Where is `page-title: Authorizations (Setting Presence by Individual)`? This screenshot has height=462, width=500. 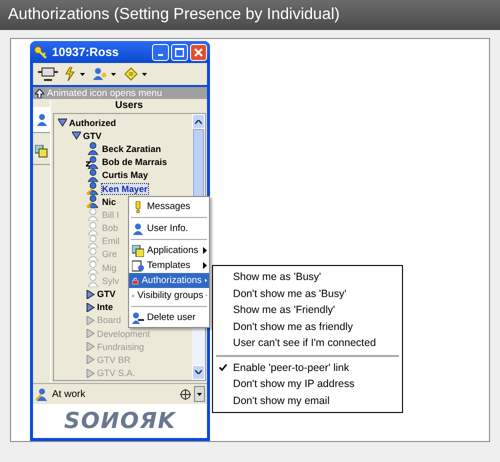
page-title: Authorizations (Setting Presence by Individual) is located at coordinates (174, 15).